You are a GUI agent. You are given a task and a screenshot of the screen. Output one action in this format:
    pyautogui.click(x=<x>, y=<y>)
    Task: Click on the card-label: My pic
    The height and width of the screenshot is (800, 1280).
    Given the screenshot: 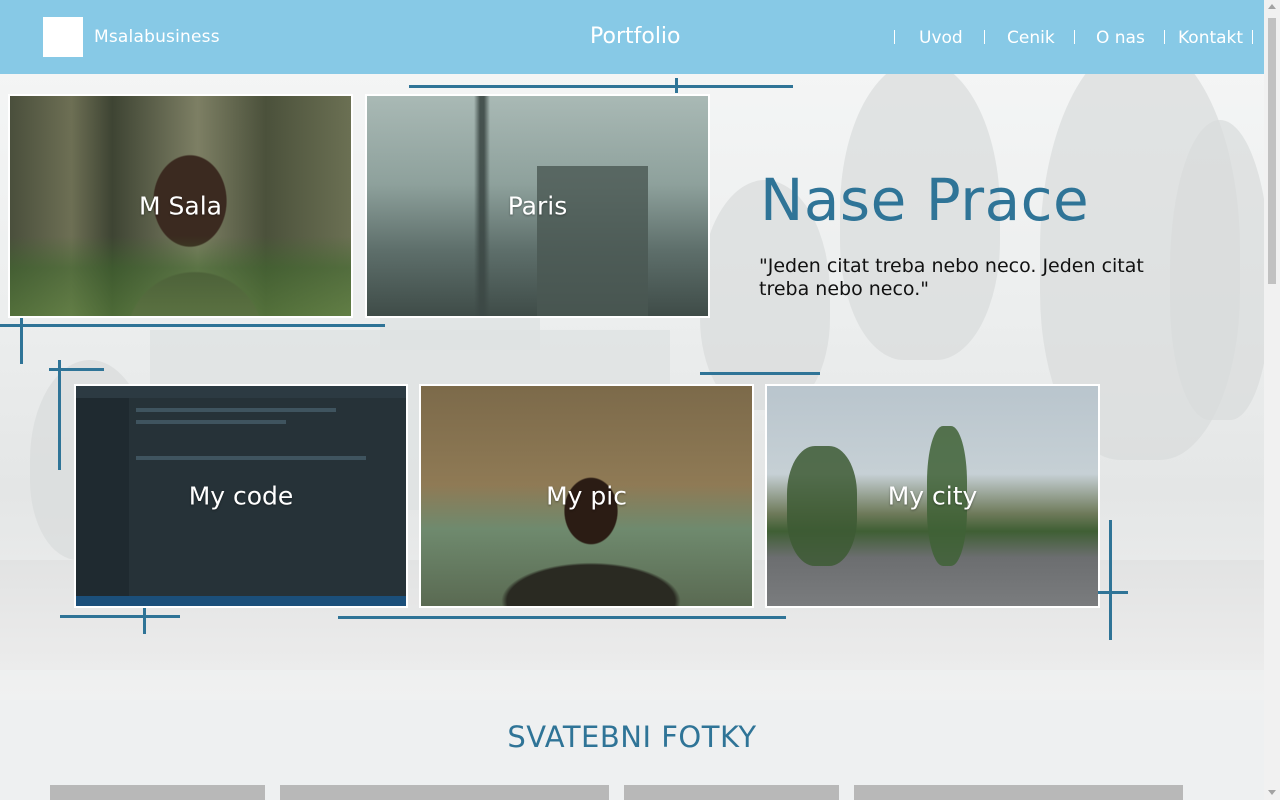 What is the action you would take?
    pyautogui.click(x=586, y=496)
    